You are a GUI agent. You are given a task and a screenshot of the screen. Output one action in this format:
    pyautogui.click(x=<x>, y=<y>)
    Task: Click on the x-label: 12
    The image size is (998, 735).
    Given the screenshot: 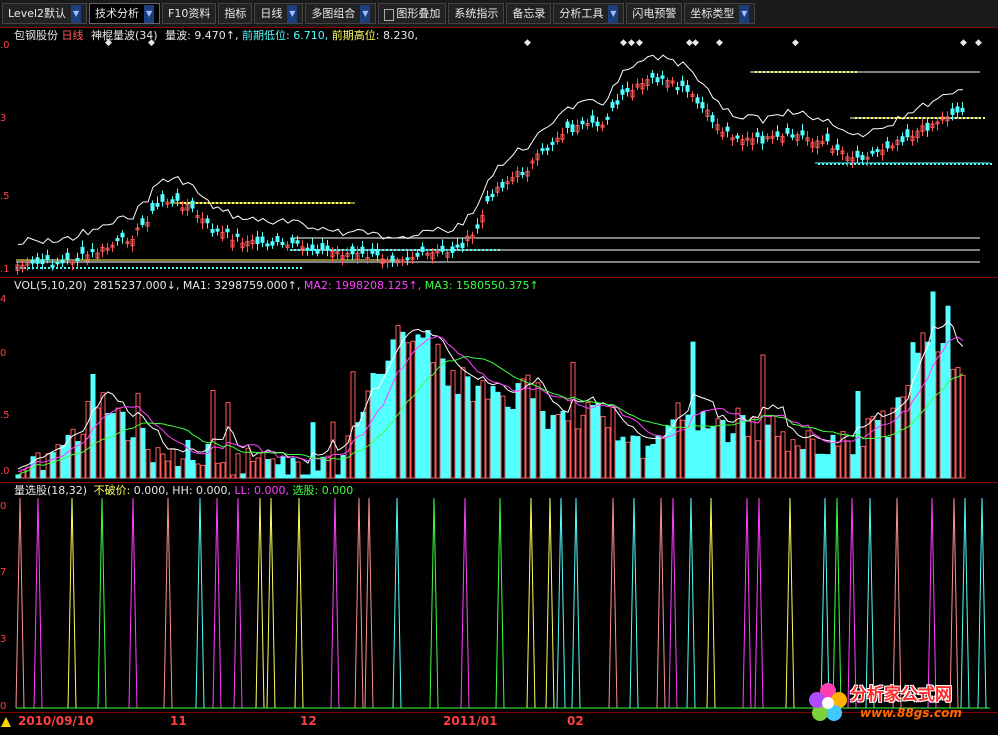 What is the action you would take?
    pyautogui.click(x=308, y=721)
    